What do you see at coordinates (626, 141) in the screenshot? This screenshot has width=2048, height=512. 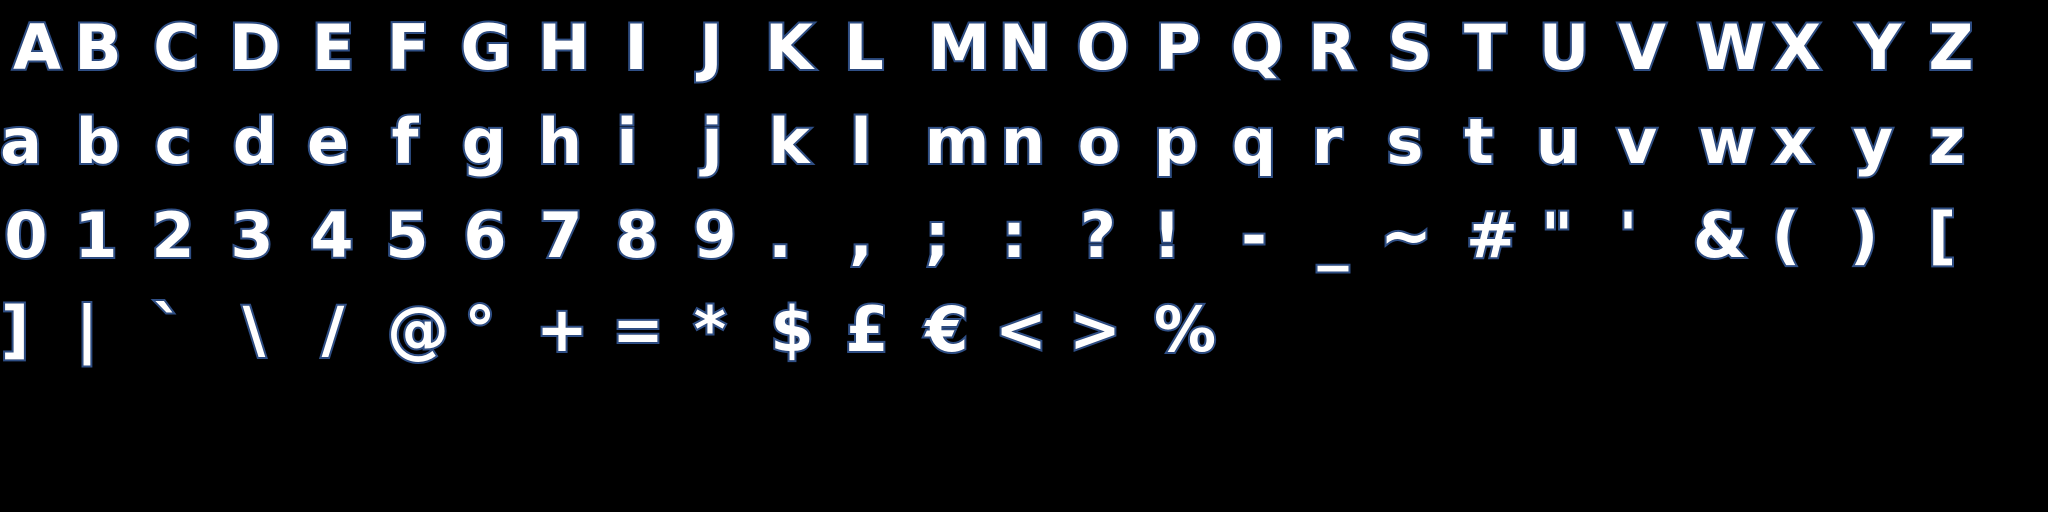 I see `glyph-lowercase-i: i` at bounding box center [626, 141].